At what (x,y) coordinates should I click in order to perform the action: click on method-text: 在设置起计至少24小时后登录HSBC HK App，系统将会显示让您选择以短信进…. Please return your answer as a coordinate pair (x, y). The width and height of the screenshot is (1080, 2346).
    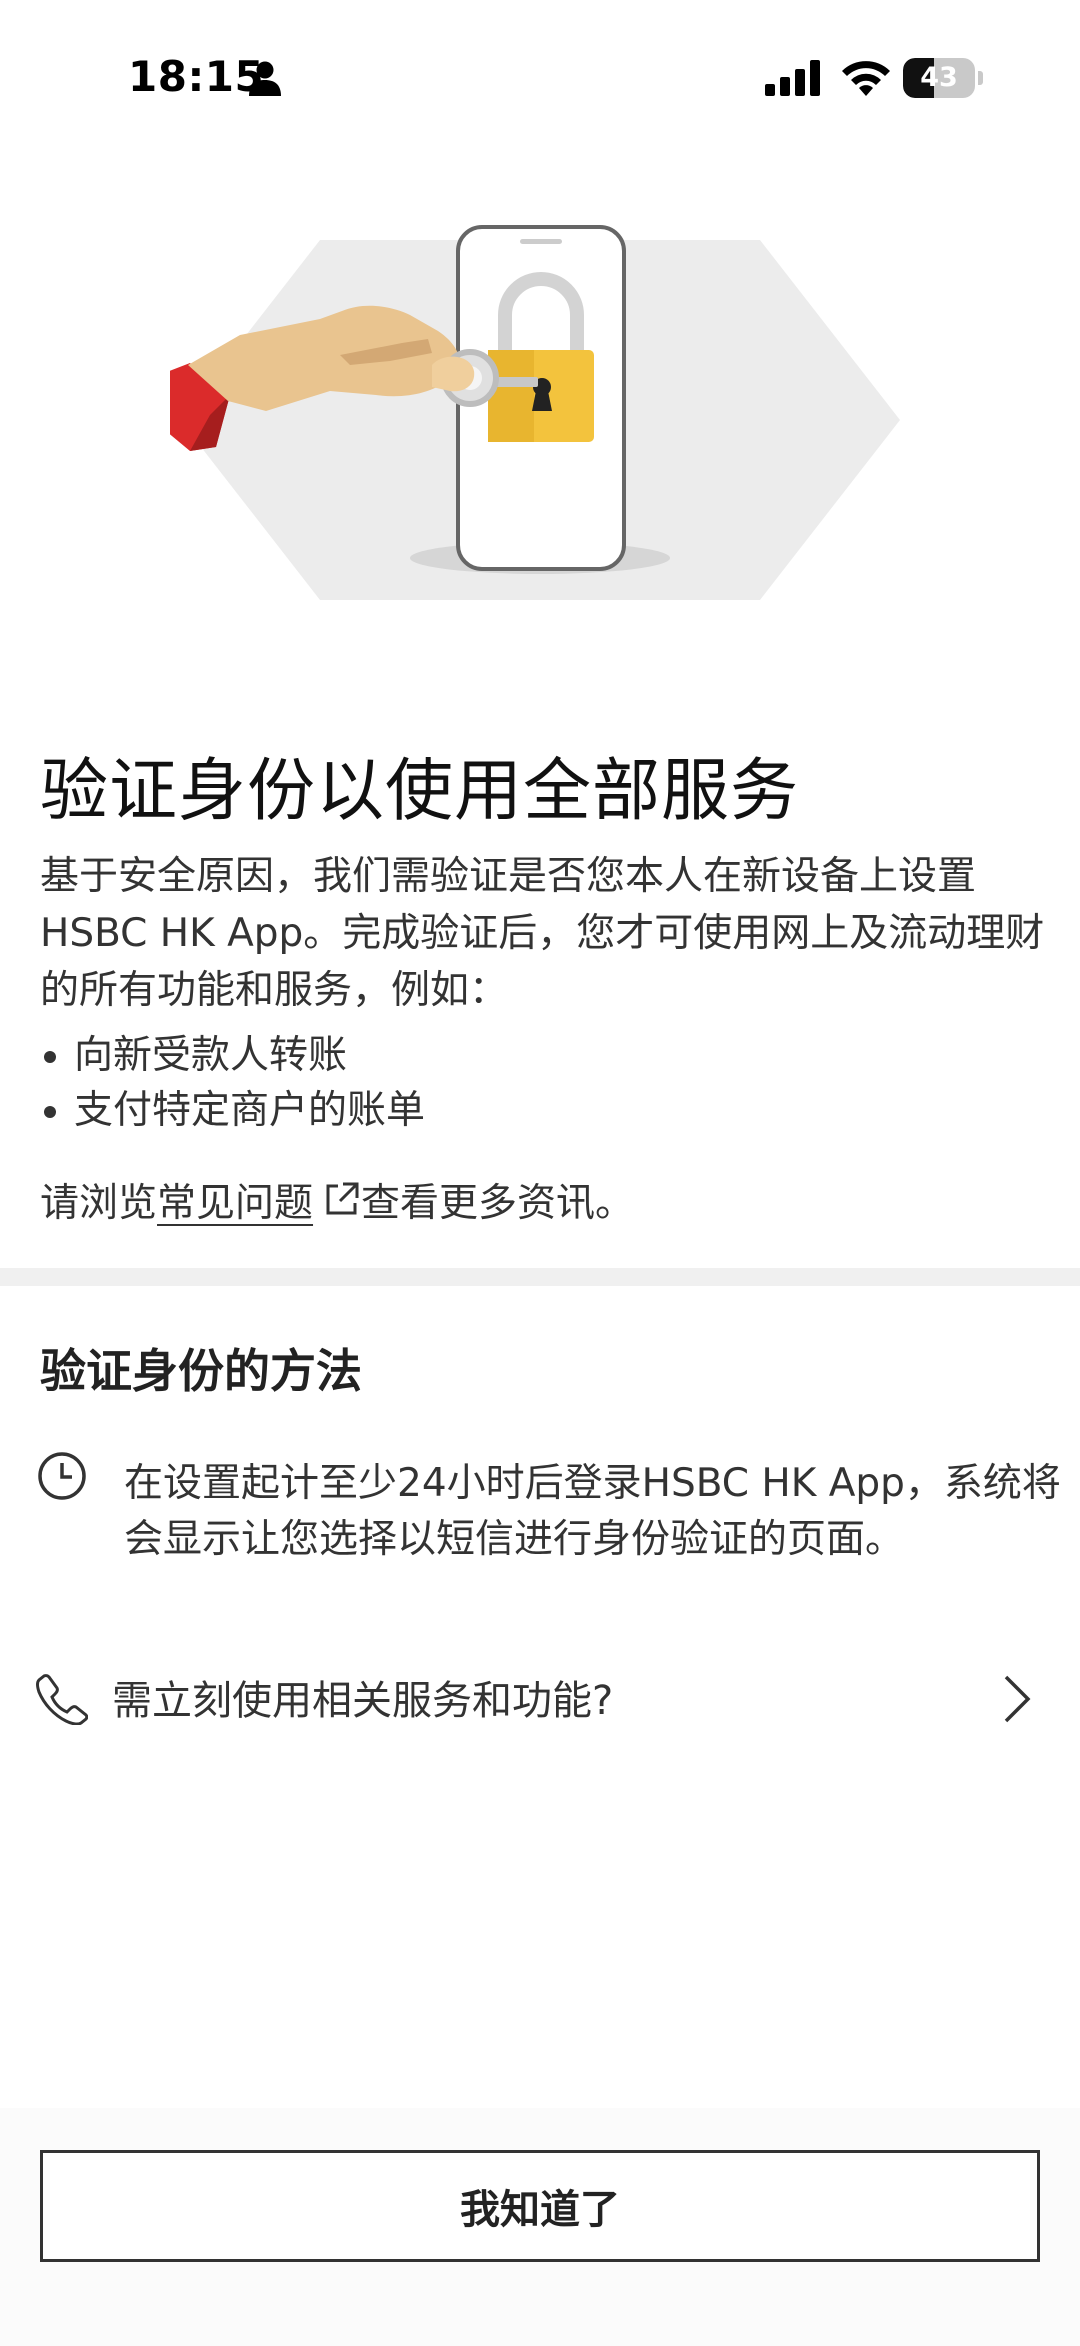
    Looking at the image, I should click on (592, 1511).